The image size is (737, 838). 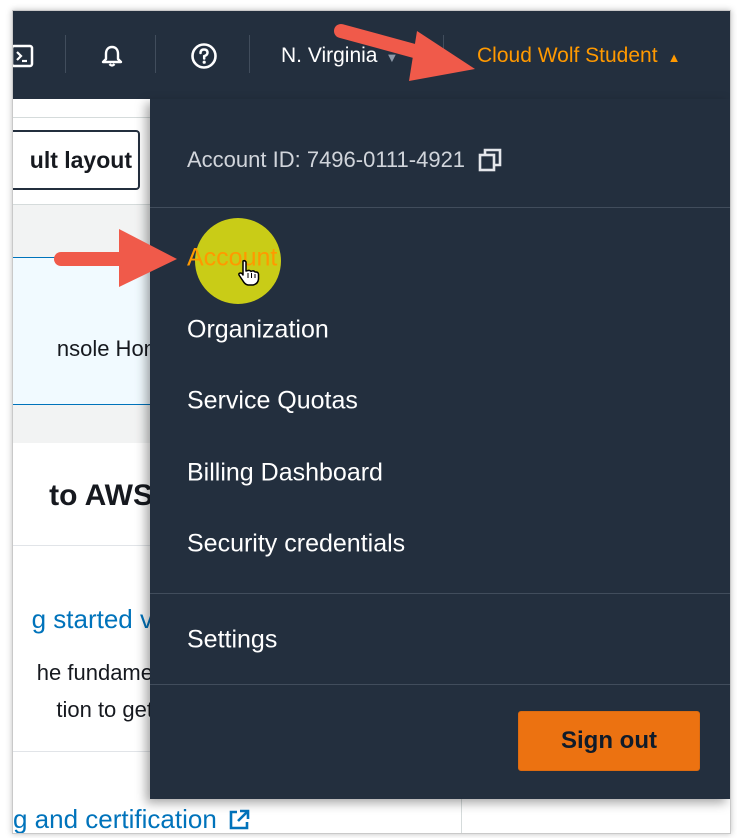 I want to click on menu-item-billing-dashboard: Billing Dashboard, so click(x=285, y=473).